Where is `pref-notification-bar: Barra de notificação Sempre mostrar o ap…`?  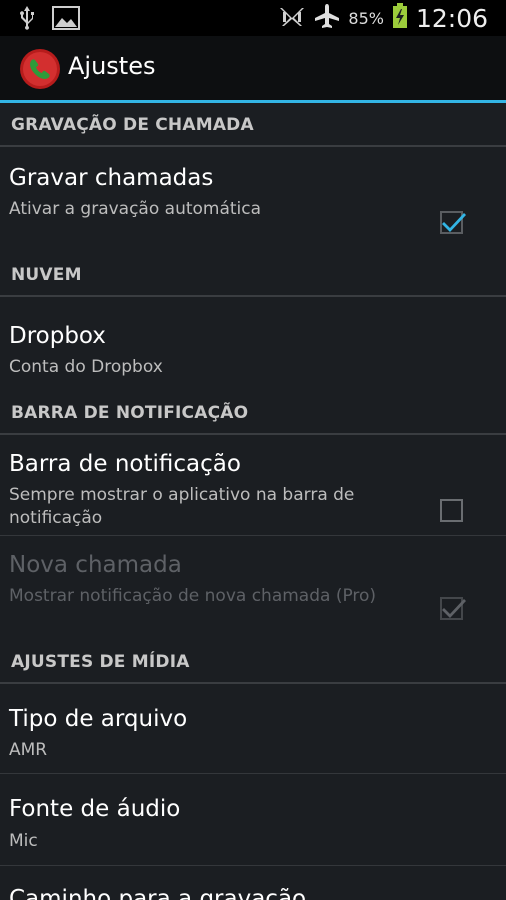
pref-notification-bar: Barra de notificação Sempre mostrar o ap… is located at coordinates (253, 485).